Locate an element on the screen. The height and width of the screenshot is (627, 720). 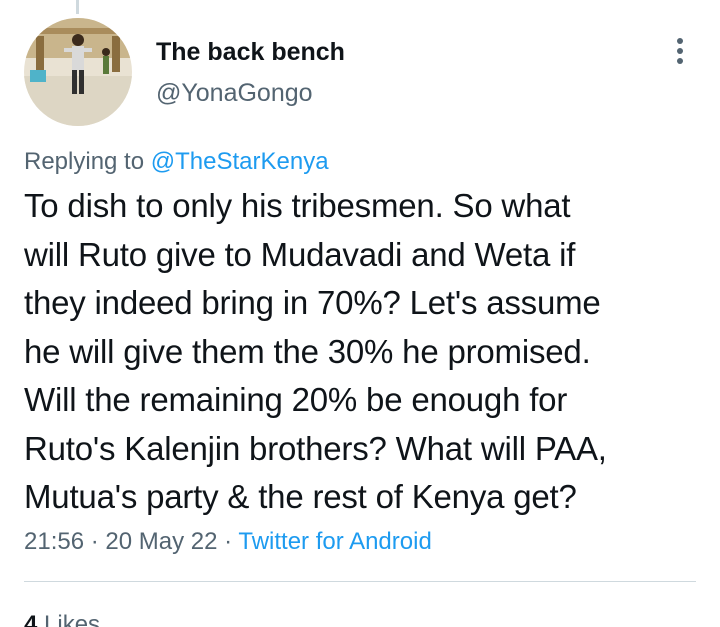
avatar is located at coordinates (78, 72).